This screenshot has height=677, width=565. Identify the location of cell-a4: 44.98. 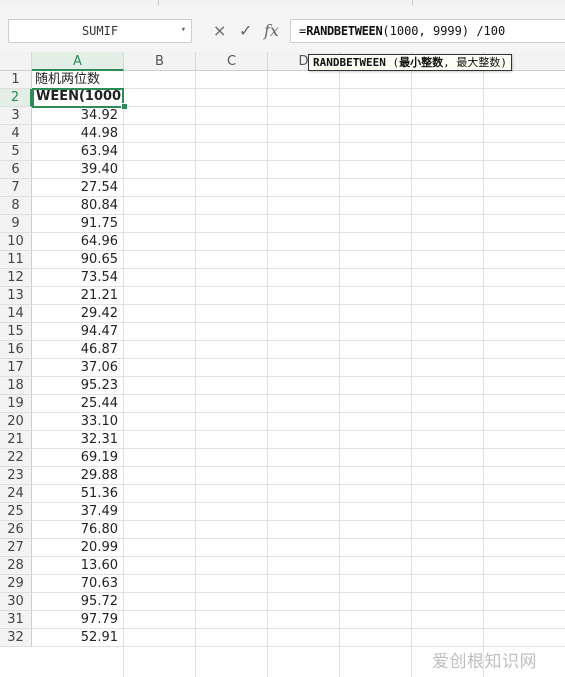
(78, 134).